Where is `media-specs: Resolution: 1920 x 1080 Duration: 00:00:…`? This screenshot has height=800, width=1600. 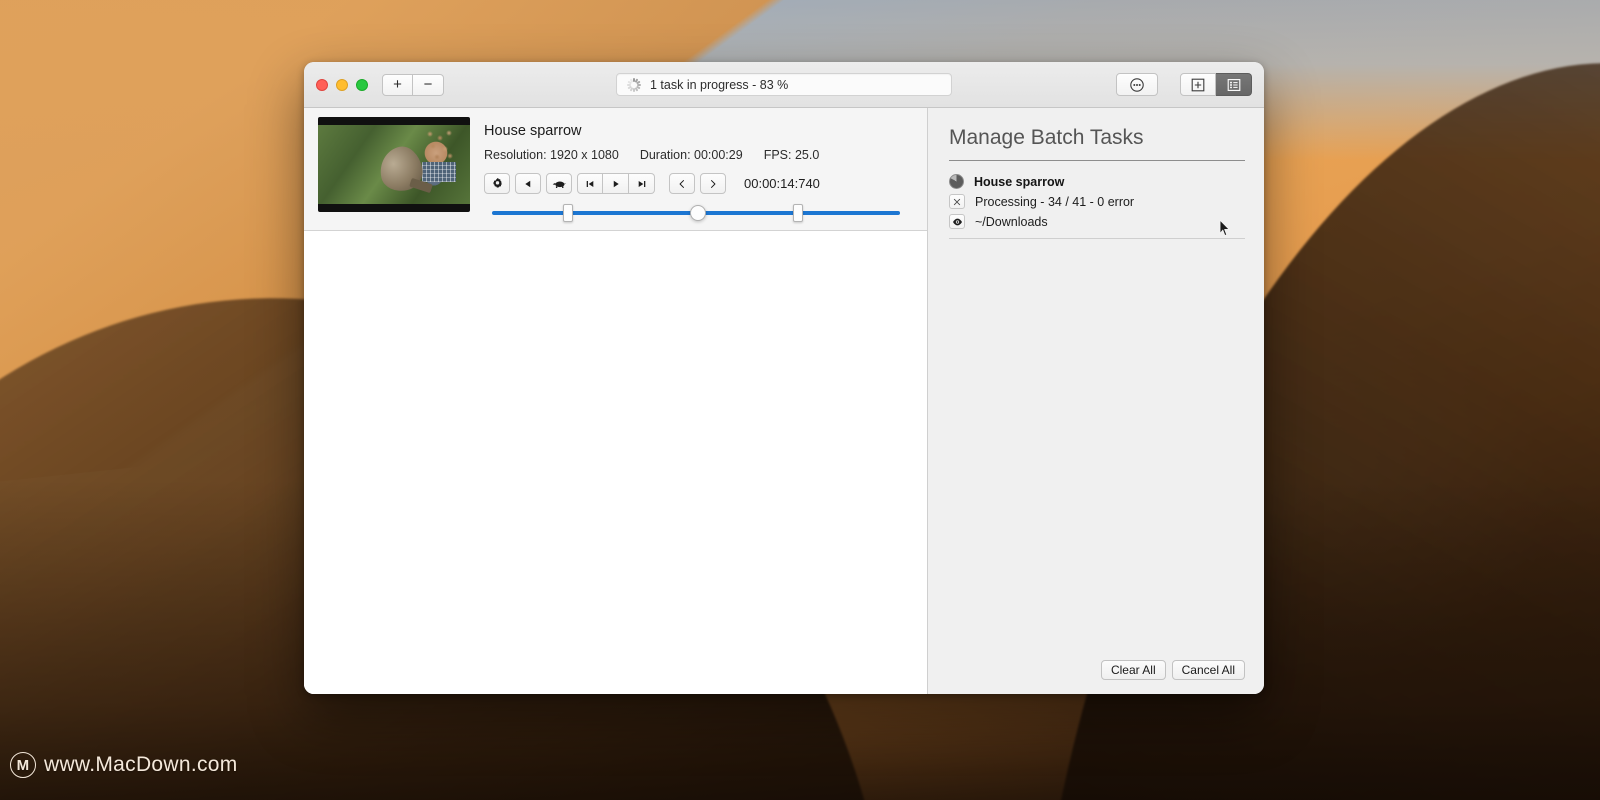
media-specs: Resolution: 1920 x 1080 Duration: 00:00:… is located at coordinates (692, 155).